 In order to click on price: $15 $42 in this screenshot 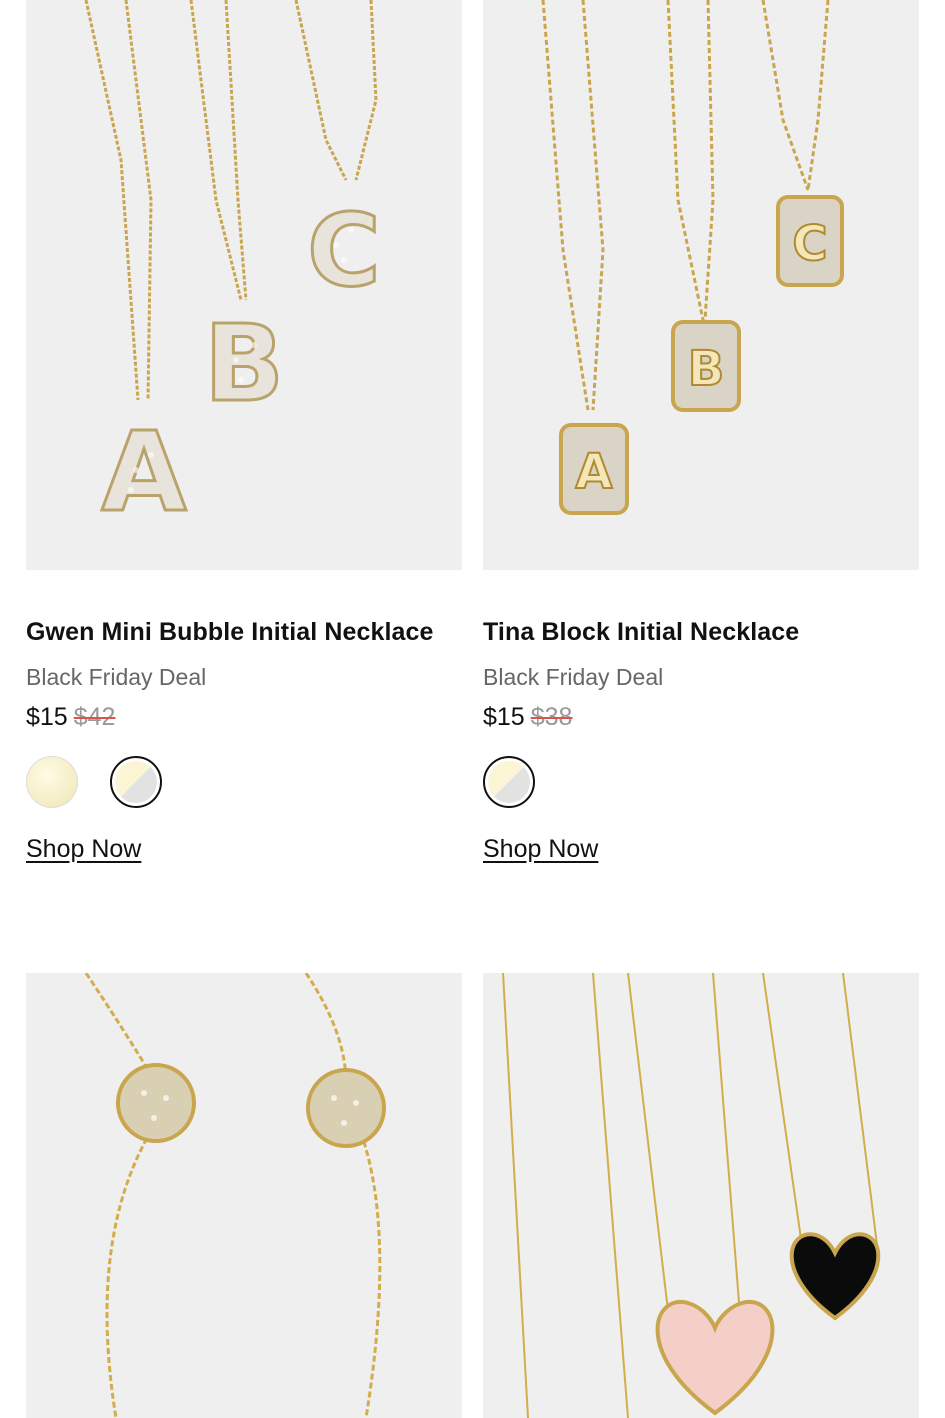, I will do `click(70, 717)`.